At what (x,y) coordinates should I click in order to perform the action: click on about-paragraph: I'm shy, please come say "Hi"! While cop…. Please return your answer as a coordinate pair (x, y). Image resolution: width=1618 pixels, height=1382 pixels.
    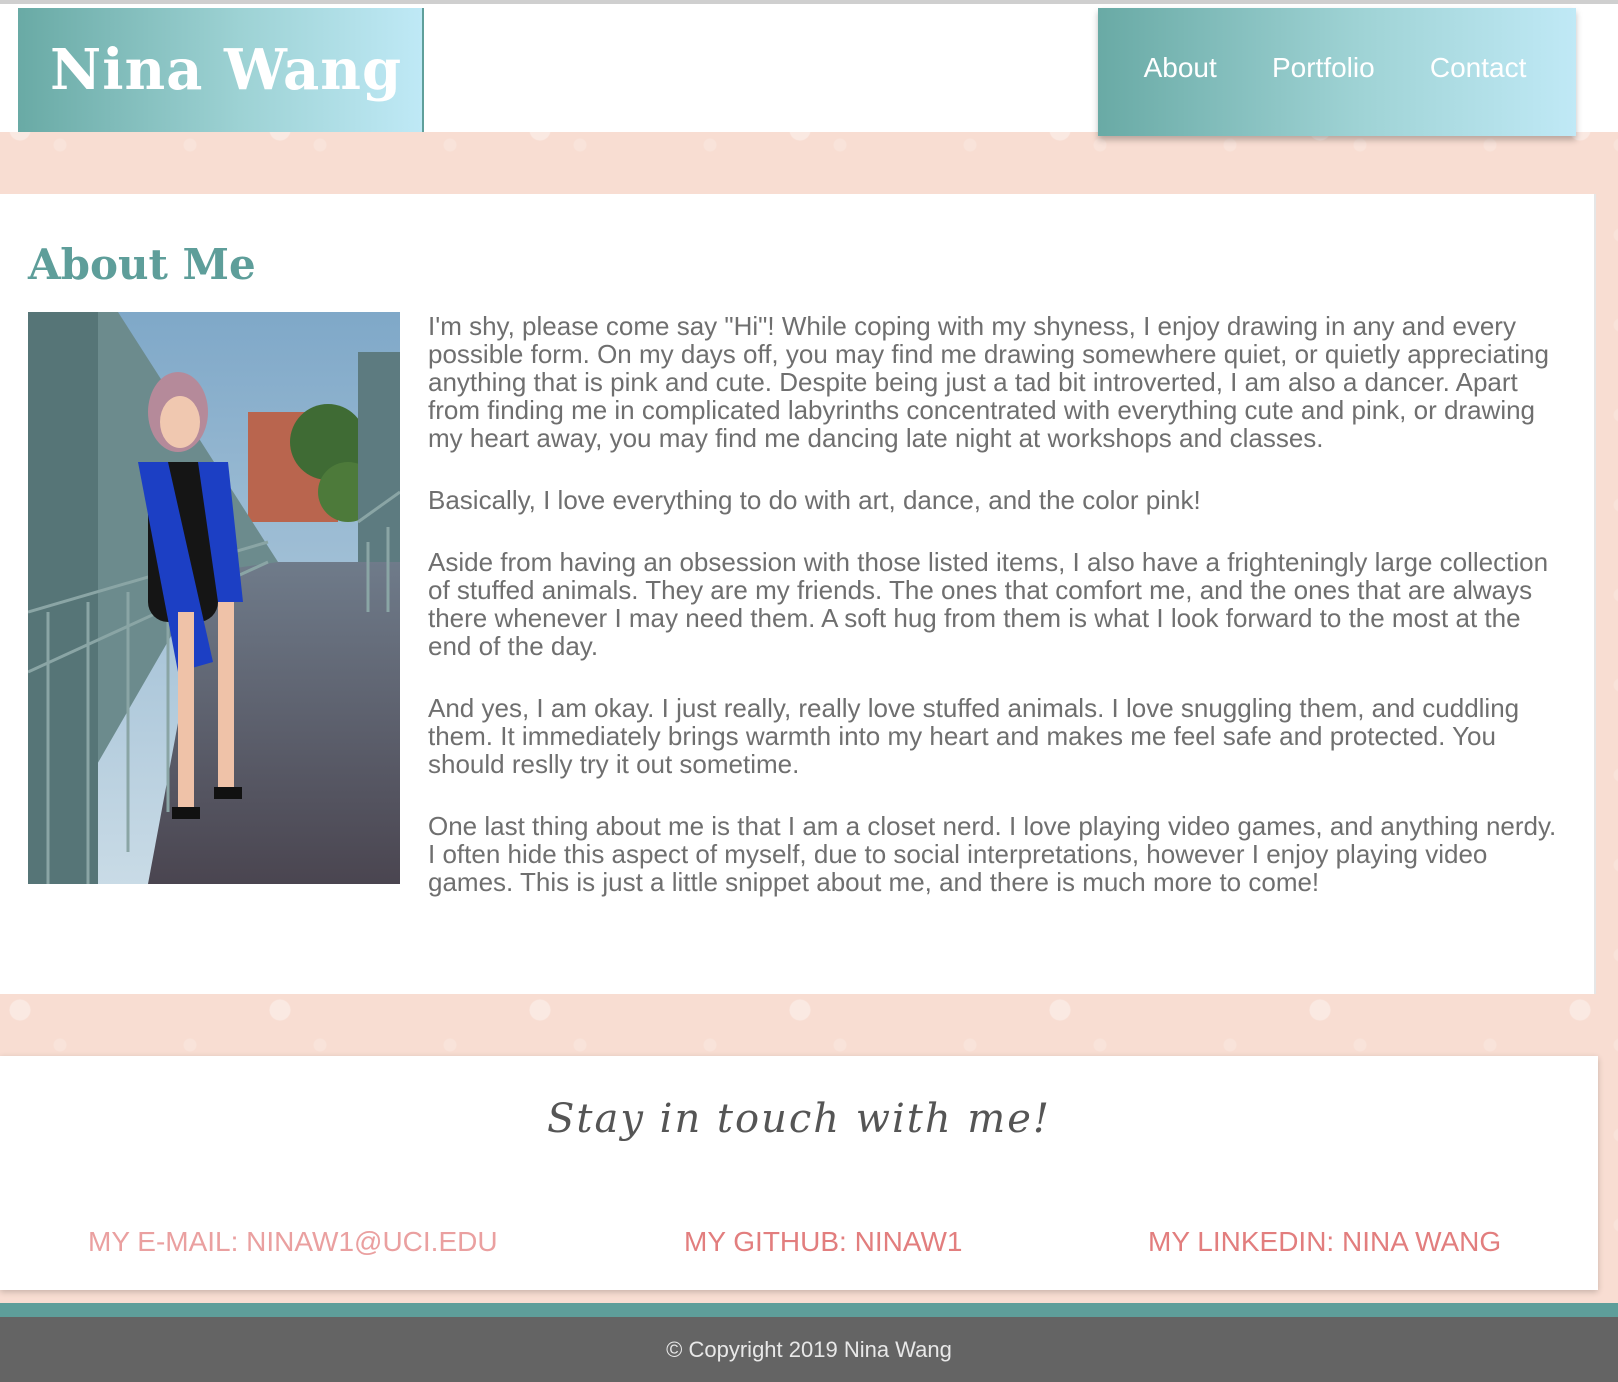
    Looking at the image, I should click on (988, 382).